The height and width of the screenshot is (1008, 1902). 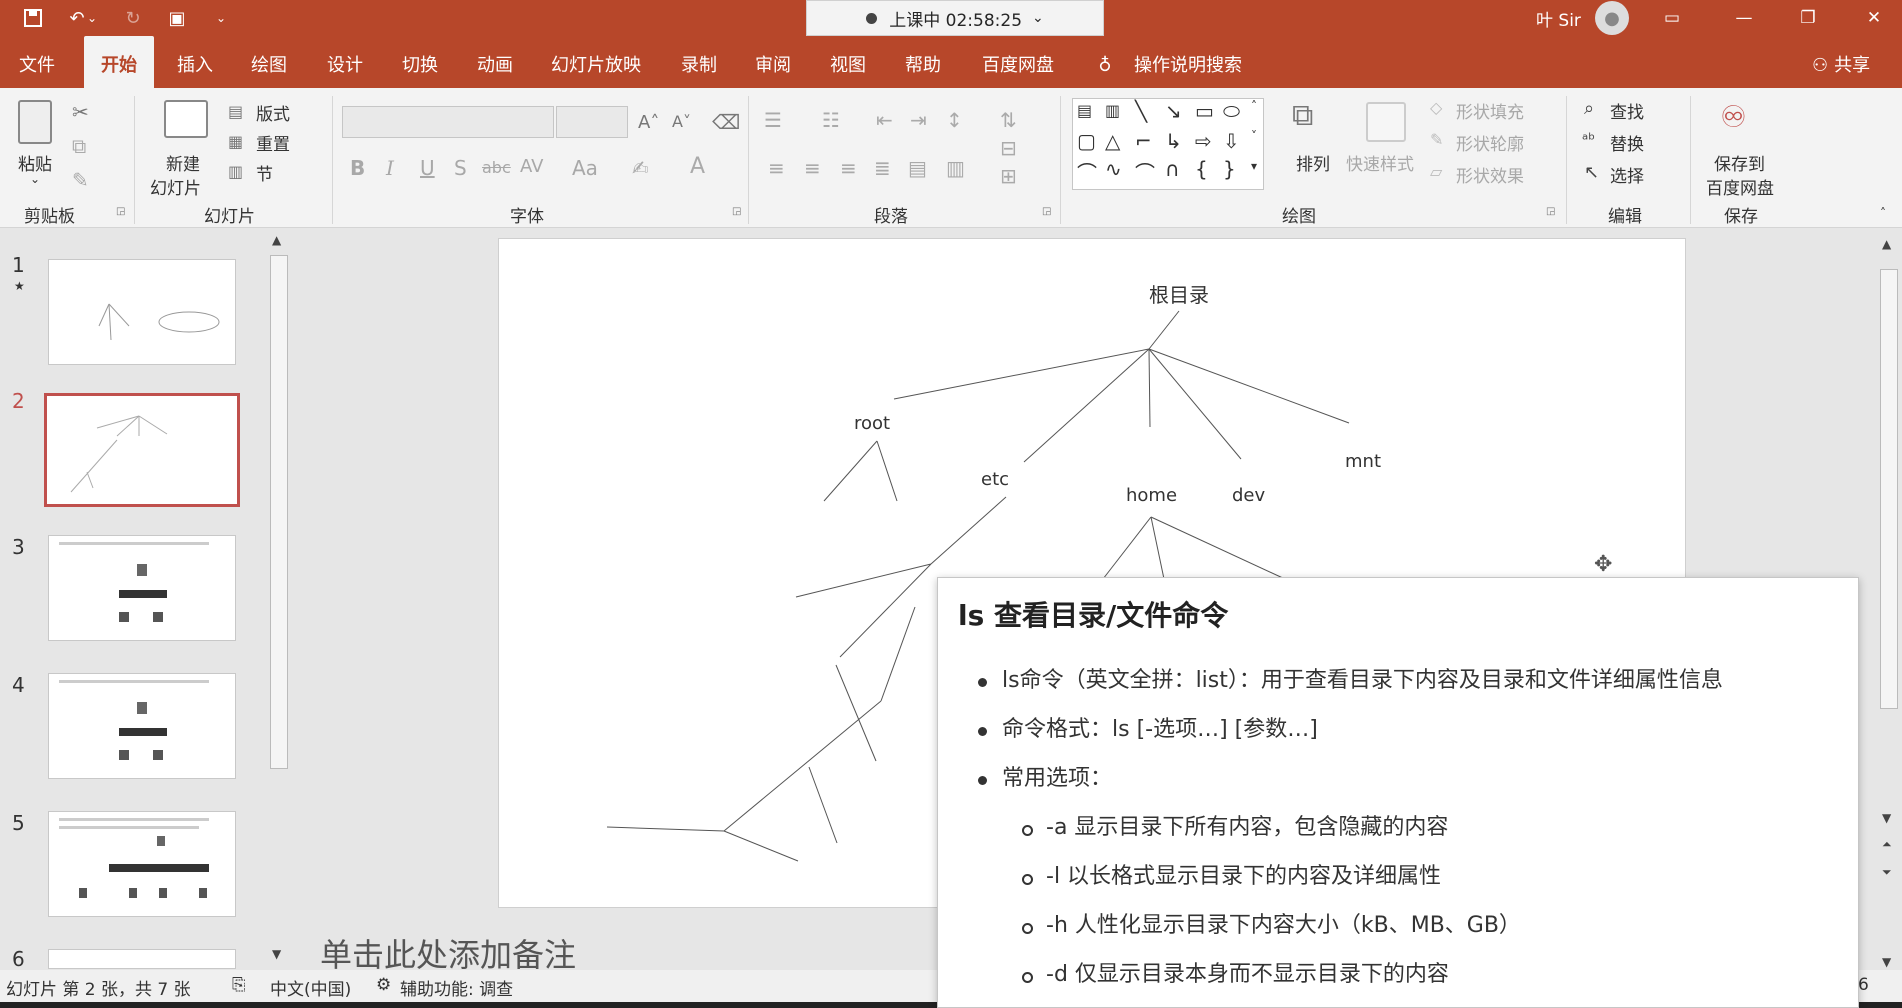 What do you see at coordinates (390, 168) in the screenshot?
I see `italic-button: I` at bounding box center [390, 168].